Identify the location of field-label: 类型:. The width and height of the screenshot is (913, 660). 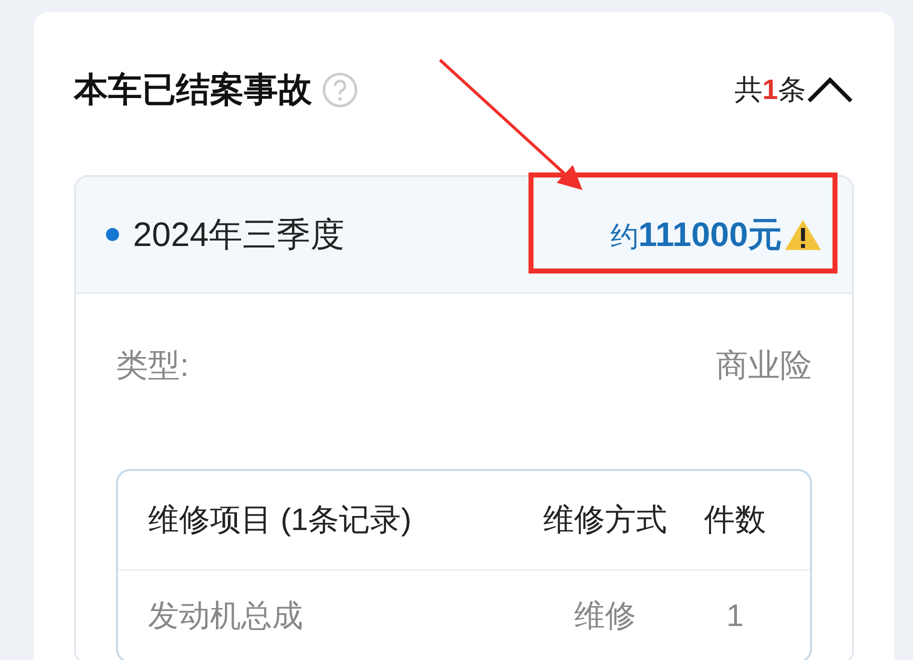
(152, 365).